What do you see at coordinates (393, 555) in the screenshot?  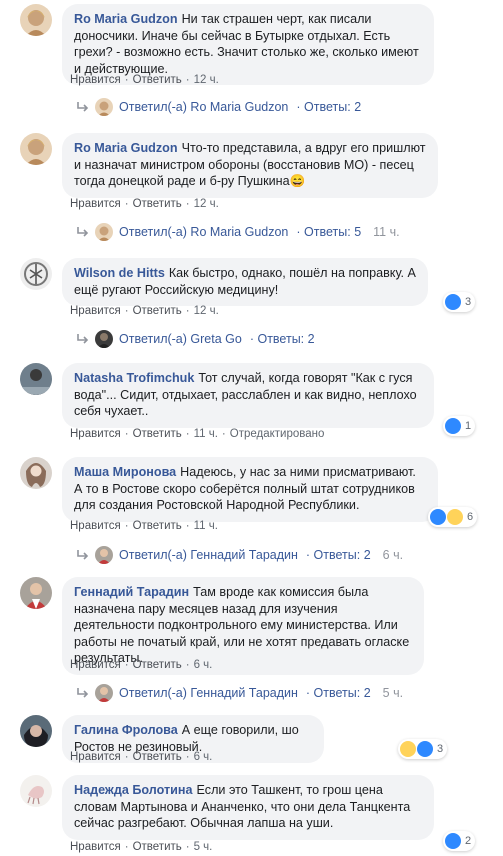 I see `reply-time: 6 ч.` at bounding box center [393, 555].